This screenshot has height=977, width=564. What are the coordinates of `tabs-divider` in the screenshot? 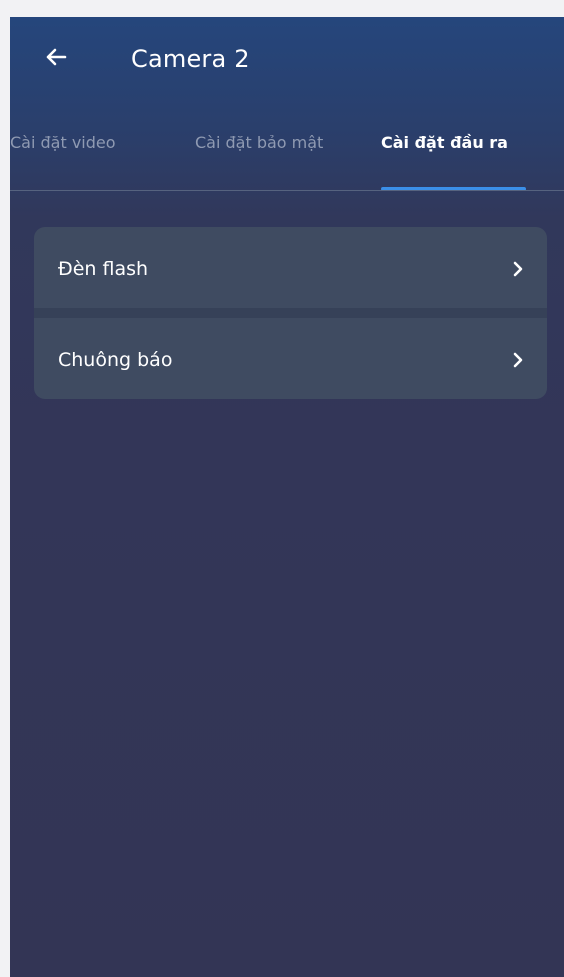 It's located at (287, 190).